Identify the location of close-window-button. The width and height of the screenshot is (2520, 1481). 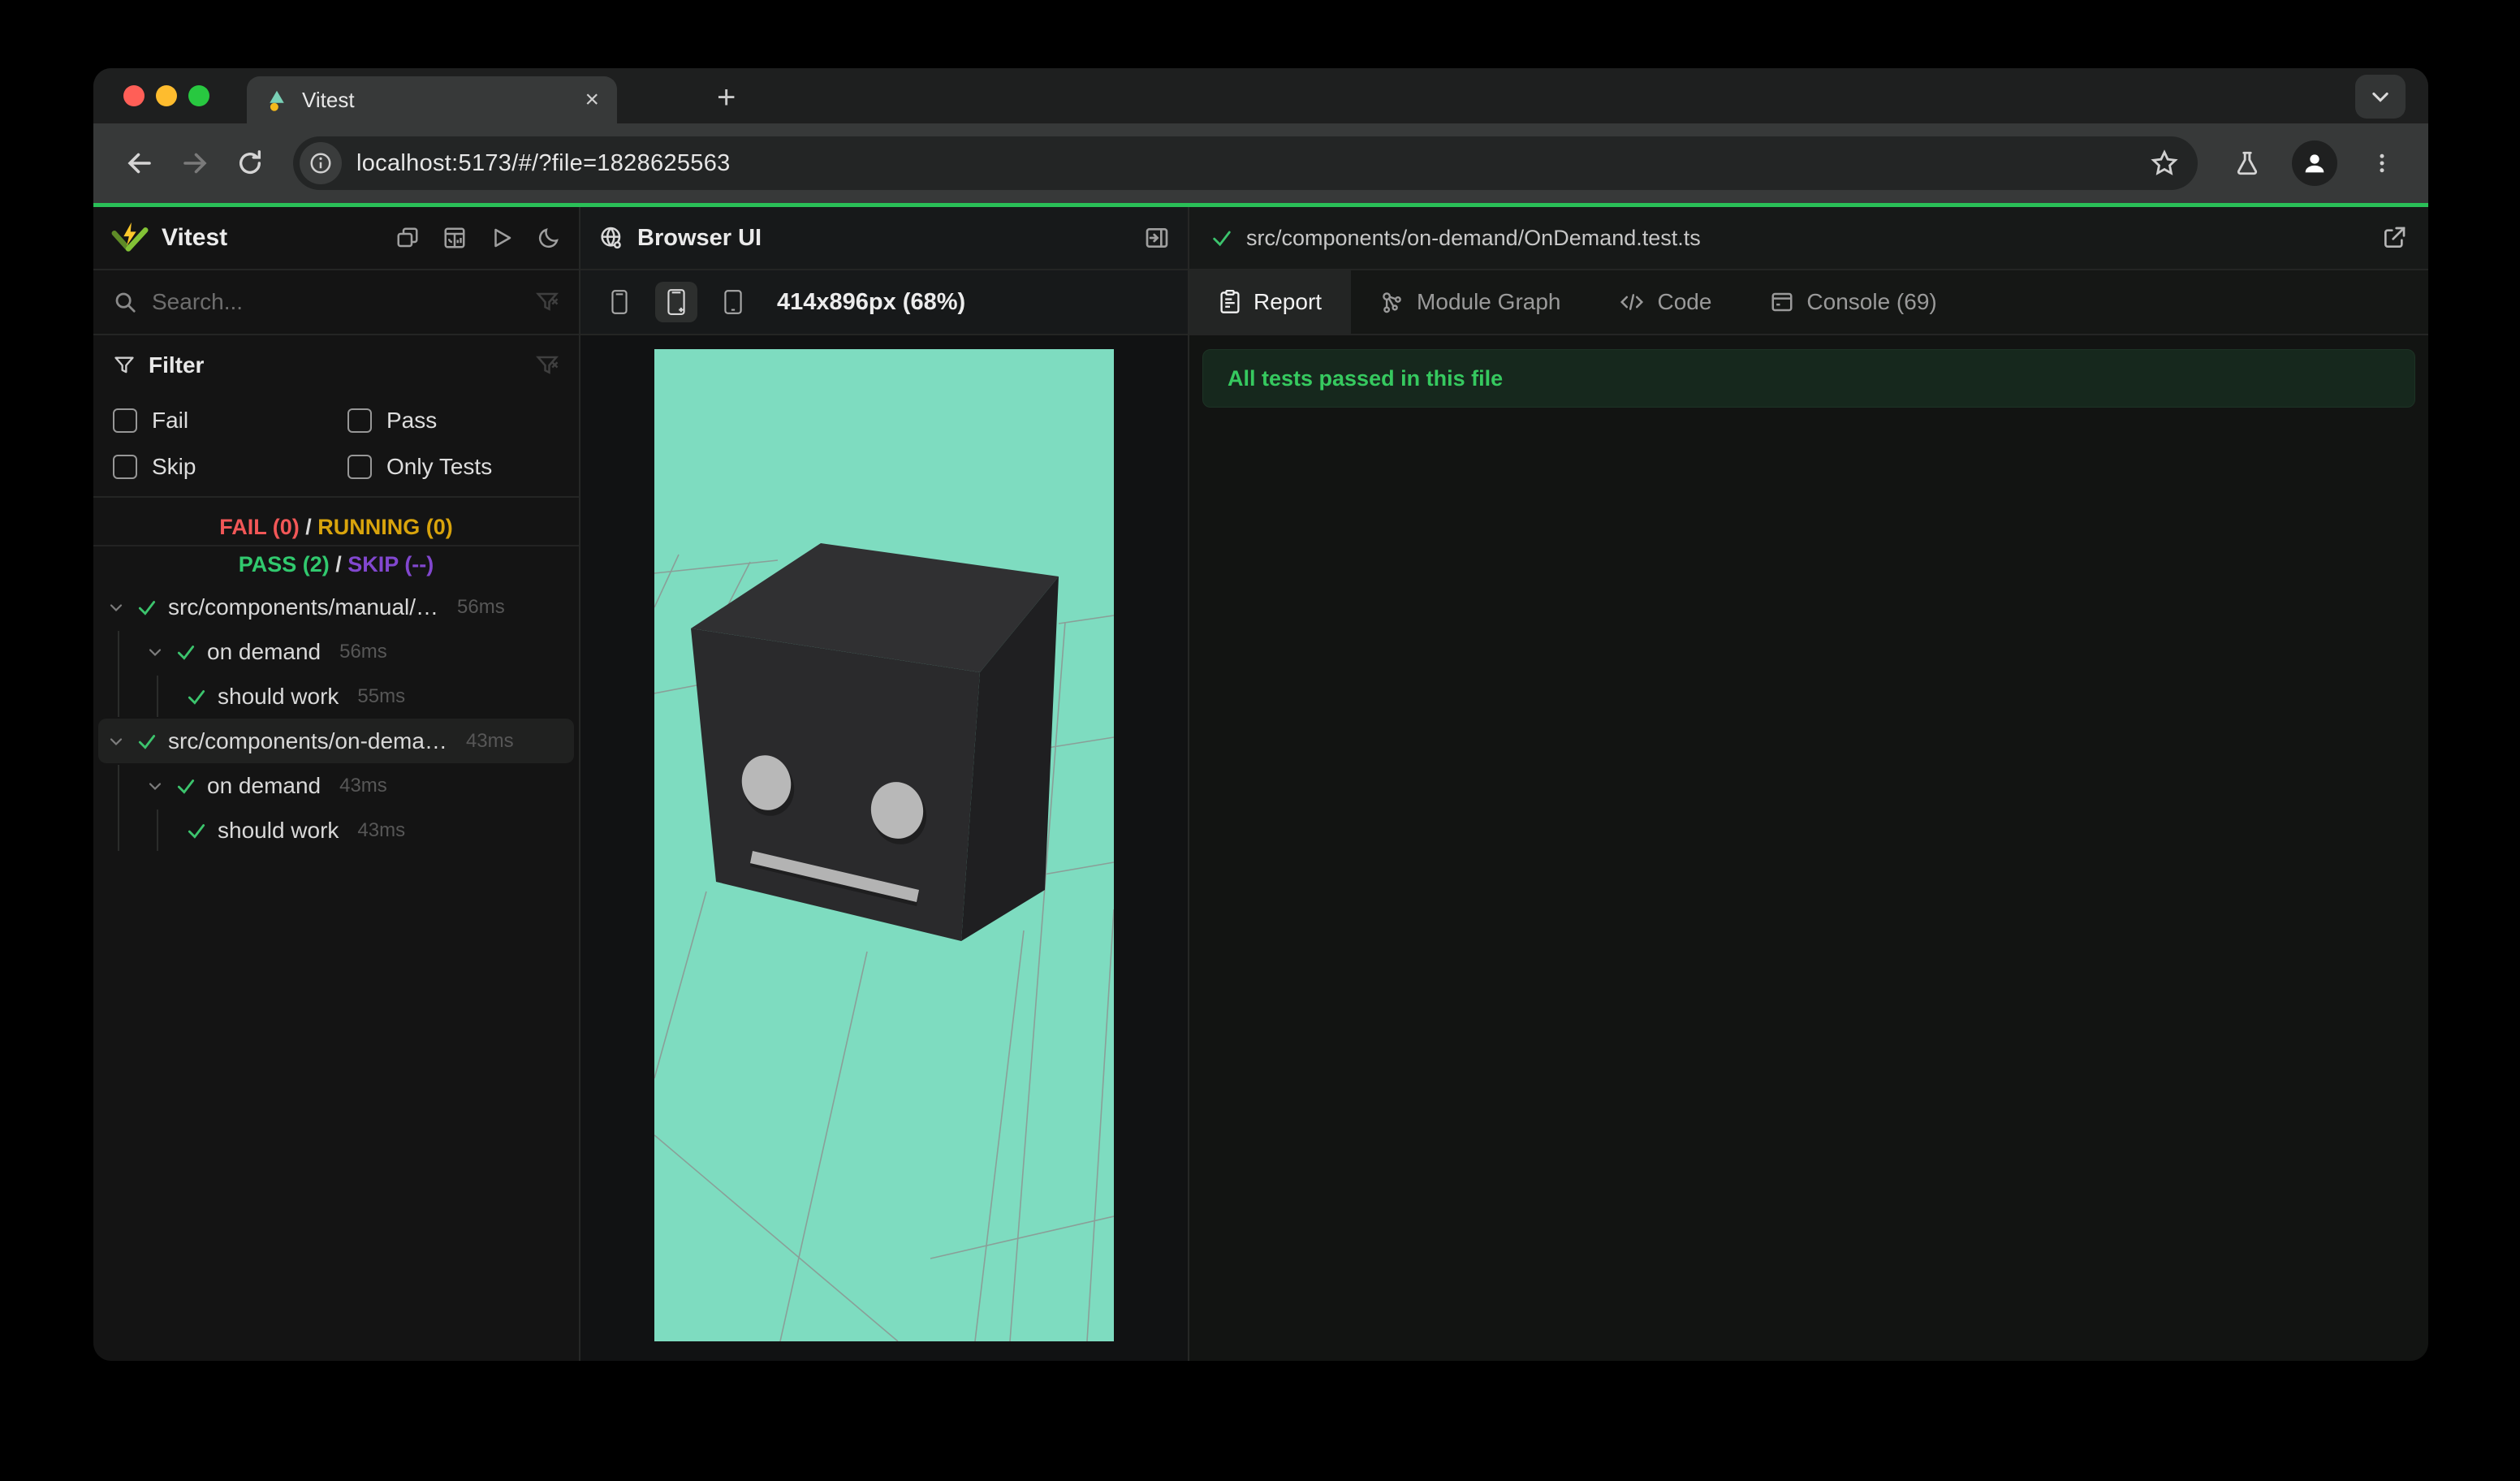
(134, 96).